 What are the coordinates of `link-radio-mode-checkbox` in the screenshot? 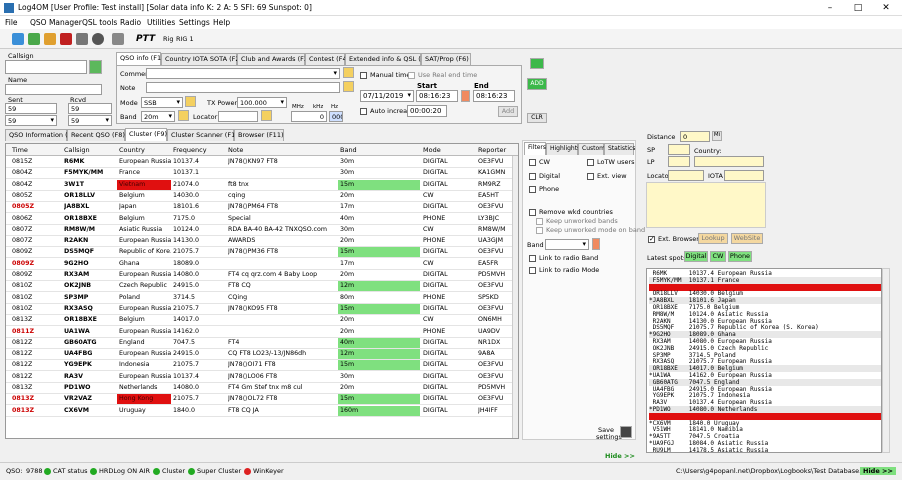 It's located at (532, 270).